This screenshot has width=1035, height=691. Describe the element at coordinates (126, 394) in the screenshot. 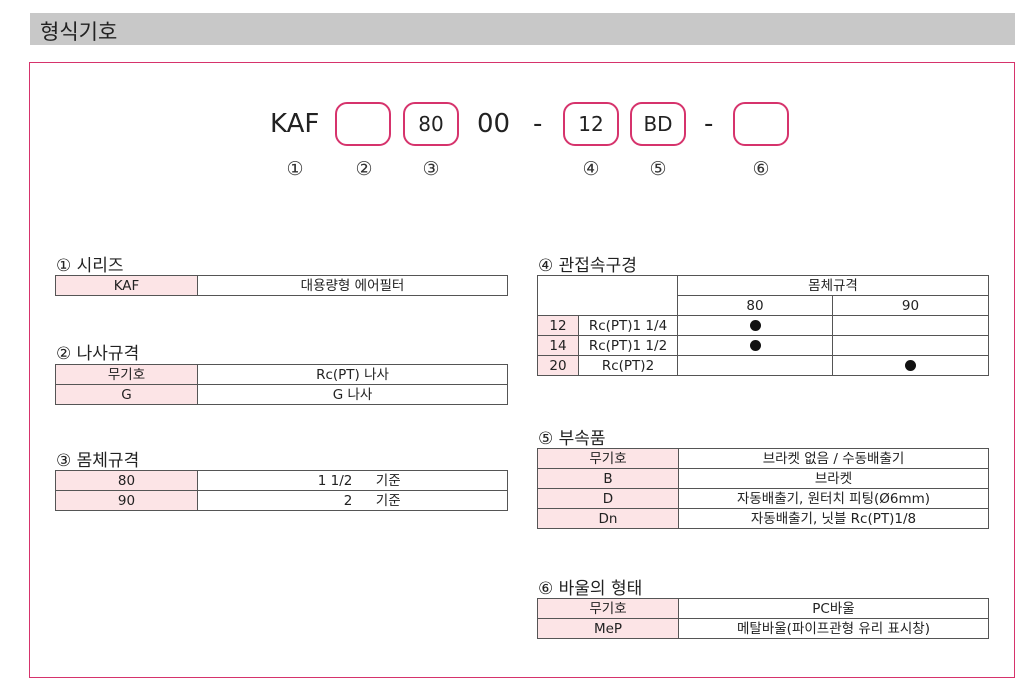

I see `thread-code: G` at that location.